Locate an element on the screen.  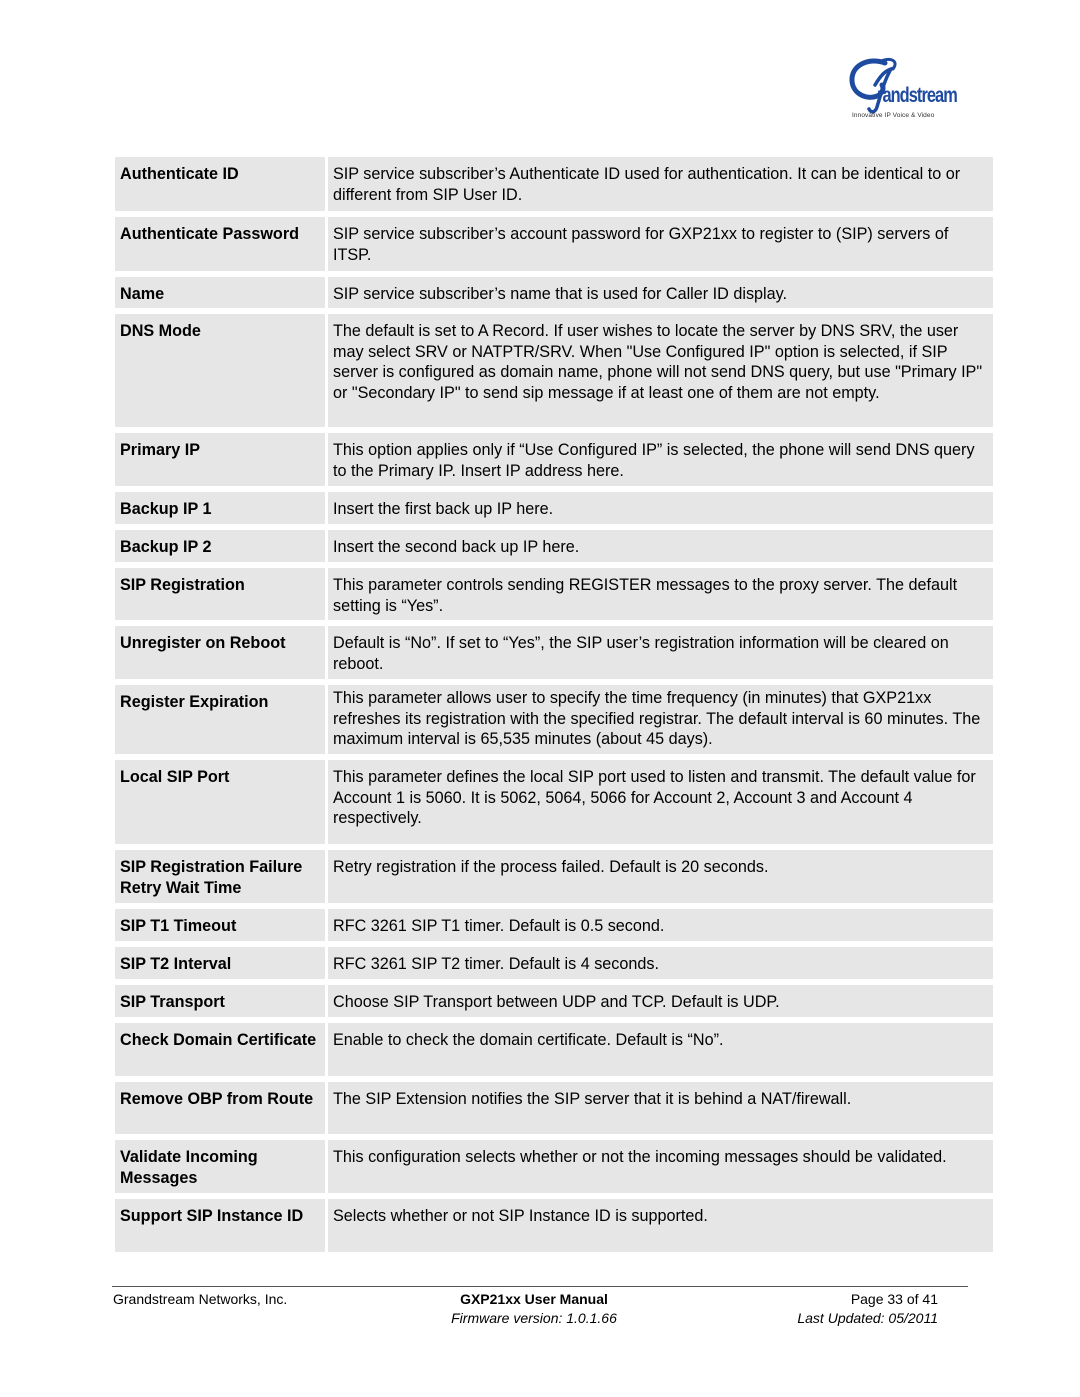
parameter-label: Local SIP Port is located at coordinates (220, 802).